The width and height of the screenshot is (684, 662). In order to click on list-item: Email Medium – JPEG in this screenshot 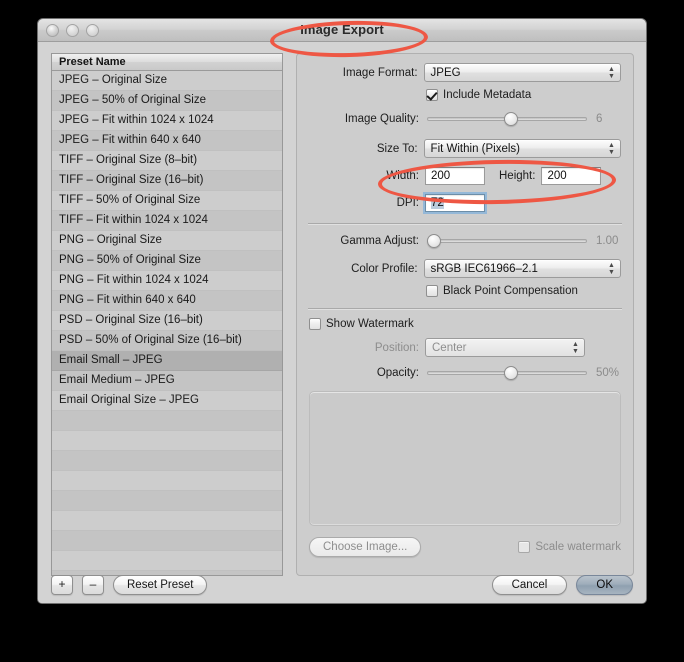, I will do `click(167, 381)`.